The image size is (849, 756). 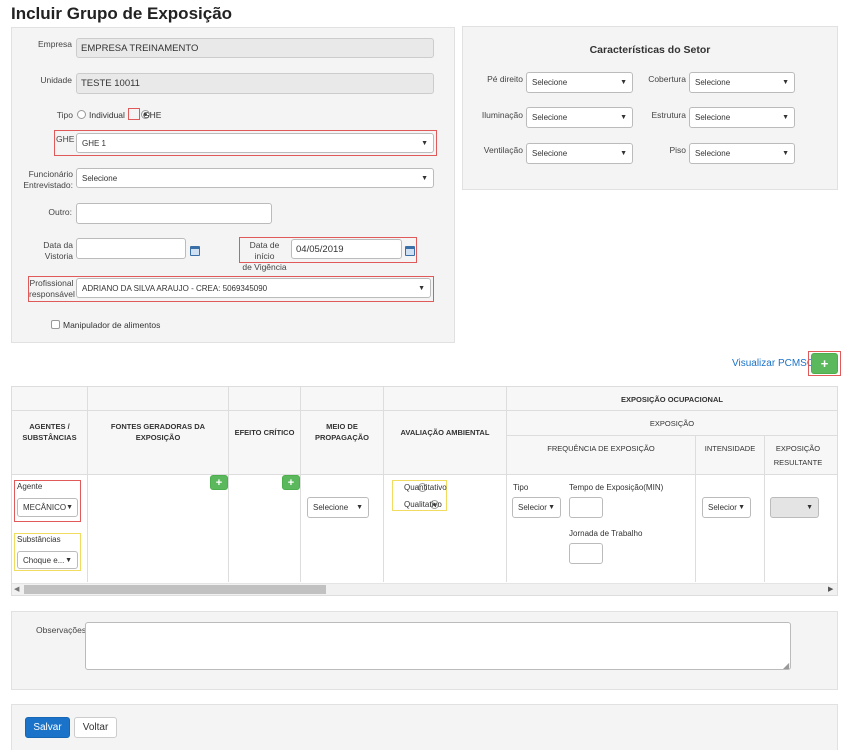 I want to click on tempo-exposicao-input, so click(x=586, y=507).